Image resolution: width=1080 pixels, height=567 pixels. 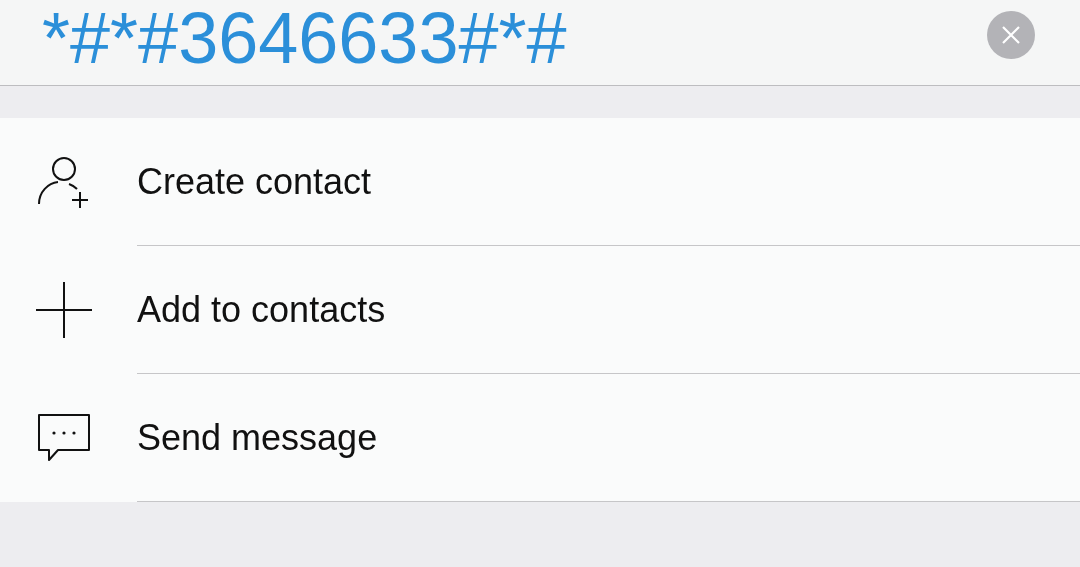 I want to click on dialed-number: *#*#3646633#*#, so click(x=304, y=37).